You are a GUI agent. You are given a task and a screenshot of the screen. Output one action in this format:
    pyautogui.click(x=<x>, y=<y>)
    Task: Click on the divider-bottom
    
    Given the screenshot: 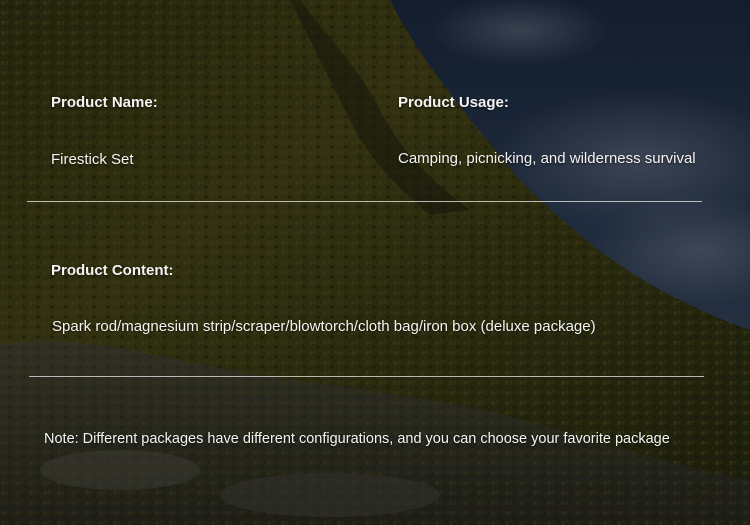 What is the action you would take?
    pyautogui.click(x=366, y=376)
    